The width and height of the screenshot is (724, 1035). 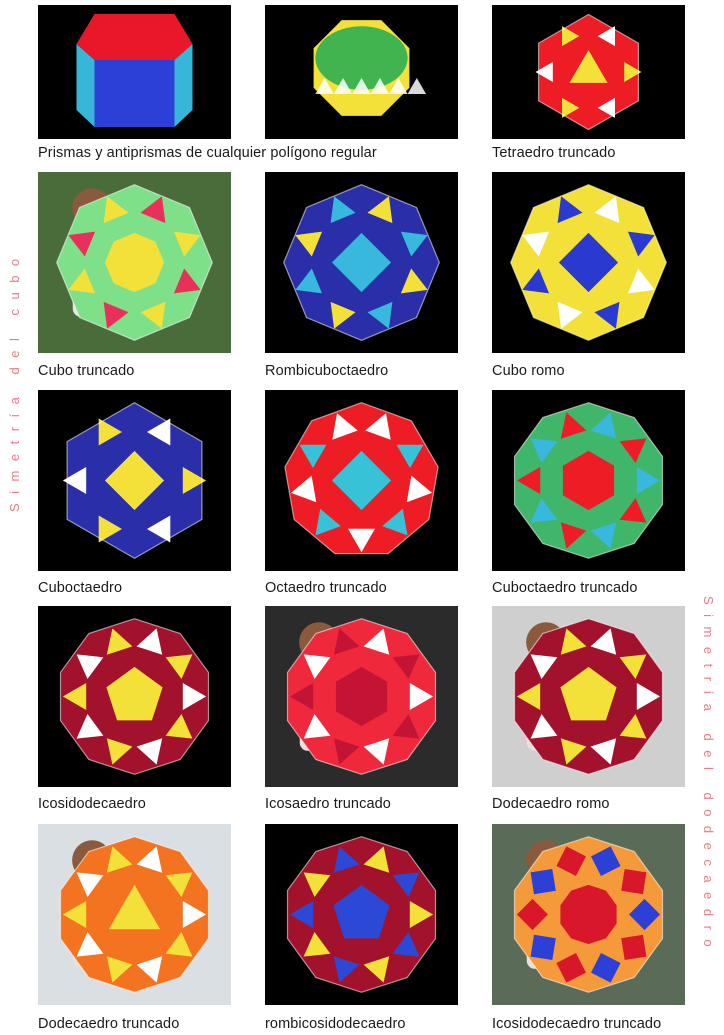 What do you see at coordinates (80, 588) in the screenshot?
I see `cuboctahedron-caption: Cuboctaedro` at bounding box center [80, 588].